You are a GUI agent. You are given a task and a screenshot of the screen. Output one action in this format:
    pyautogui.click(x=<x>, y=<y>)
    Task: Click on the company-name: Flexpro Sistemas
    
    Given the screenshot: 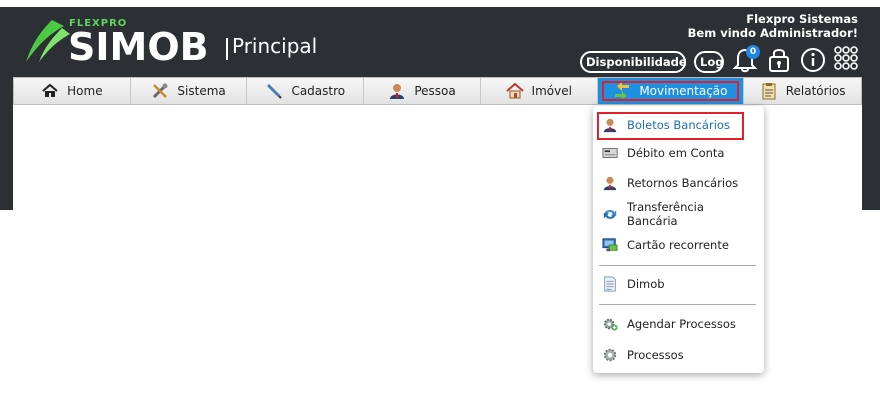 What is the action you would take?
    pyautogui.click(x=802, y=19)
    